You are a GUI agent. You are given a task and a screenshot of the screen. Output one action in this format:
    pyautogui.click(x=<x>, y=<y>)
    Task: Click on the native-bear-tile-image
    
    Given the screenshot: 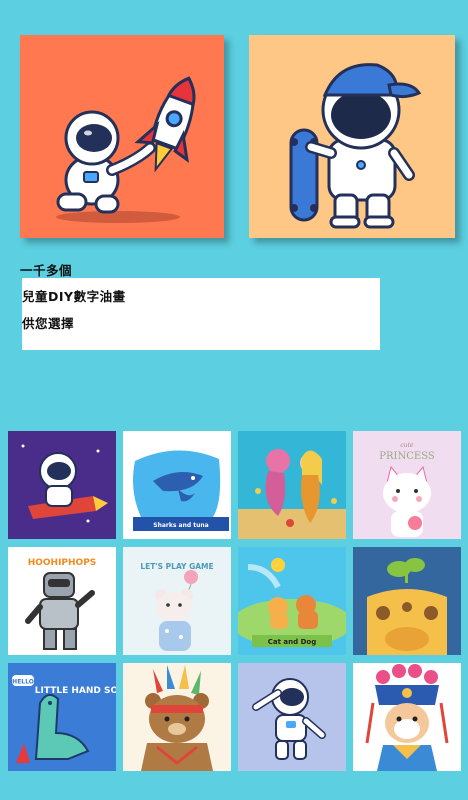 What is the action you would take?
    pyautogui.click(x=177, y=717)
    